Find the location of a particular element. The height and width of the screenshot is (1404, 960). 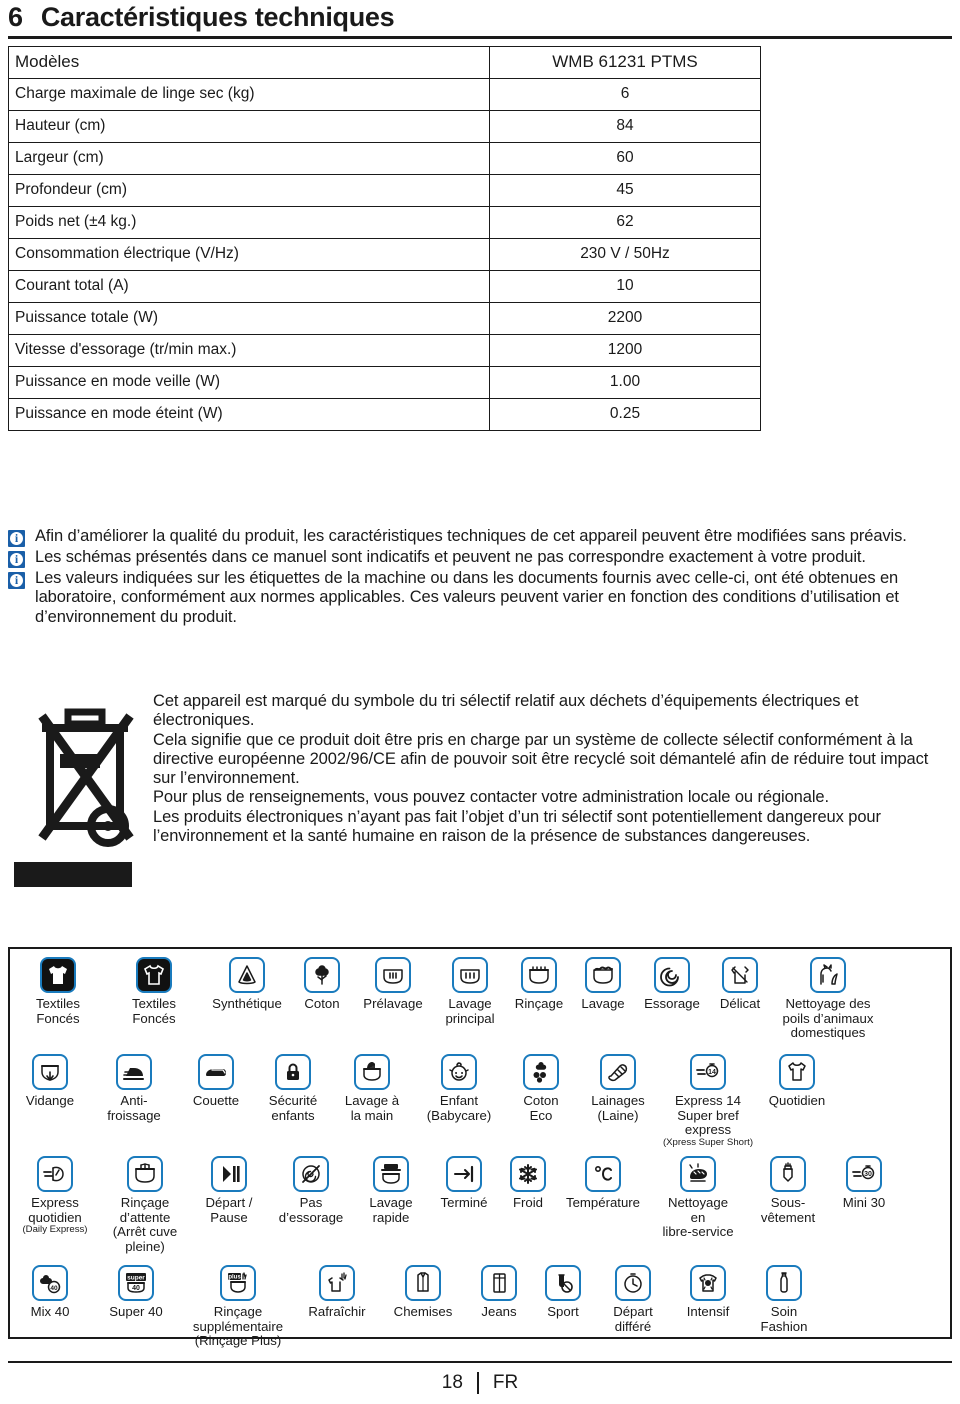

legend-label: Essorage is located at coordinates (672, 1003).